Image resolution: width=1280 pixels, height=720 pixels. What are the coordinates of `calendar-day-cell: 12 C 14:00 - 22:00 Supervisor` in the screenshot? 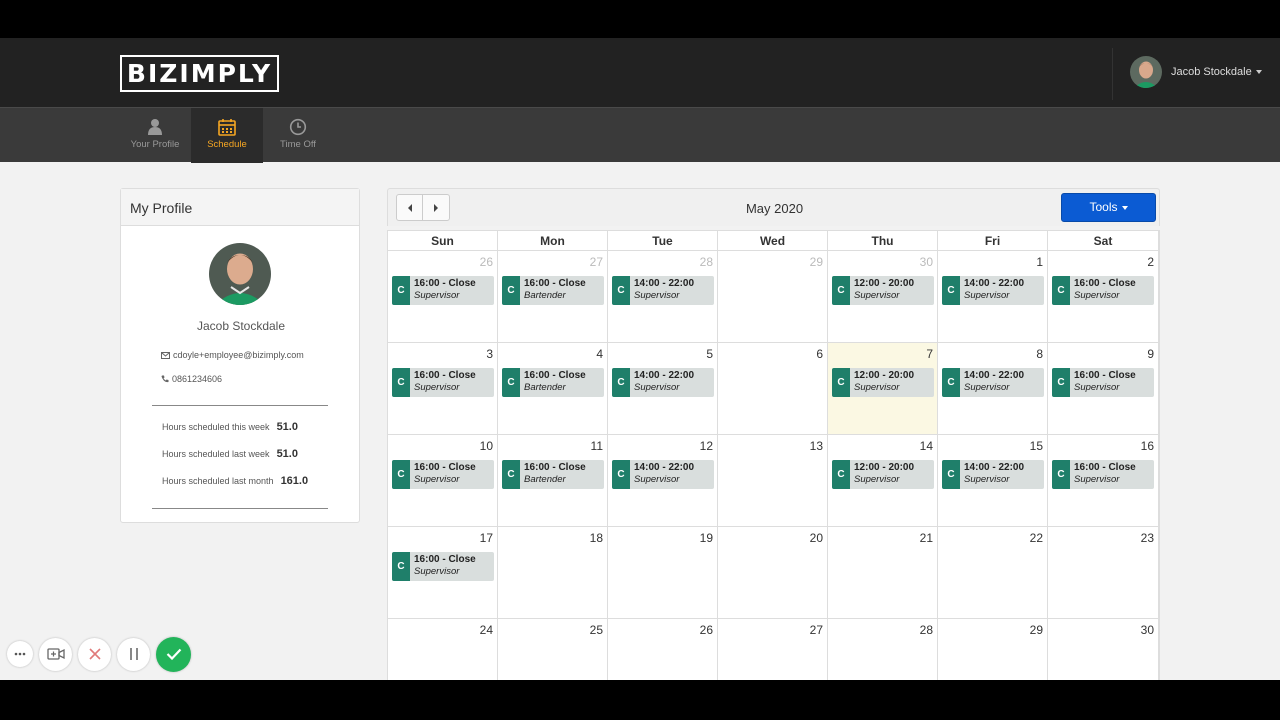 It's located at (663, 481).